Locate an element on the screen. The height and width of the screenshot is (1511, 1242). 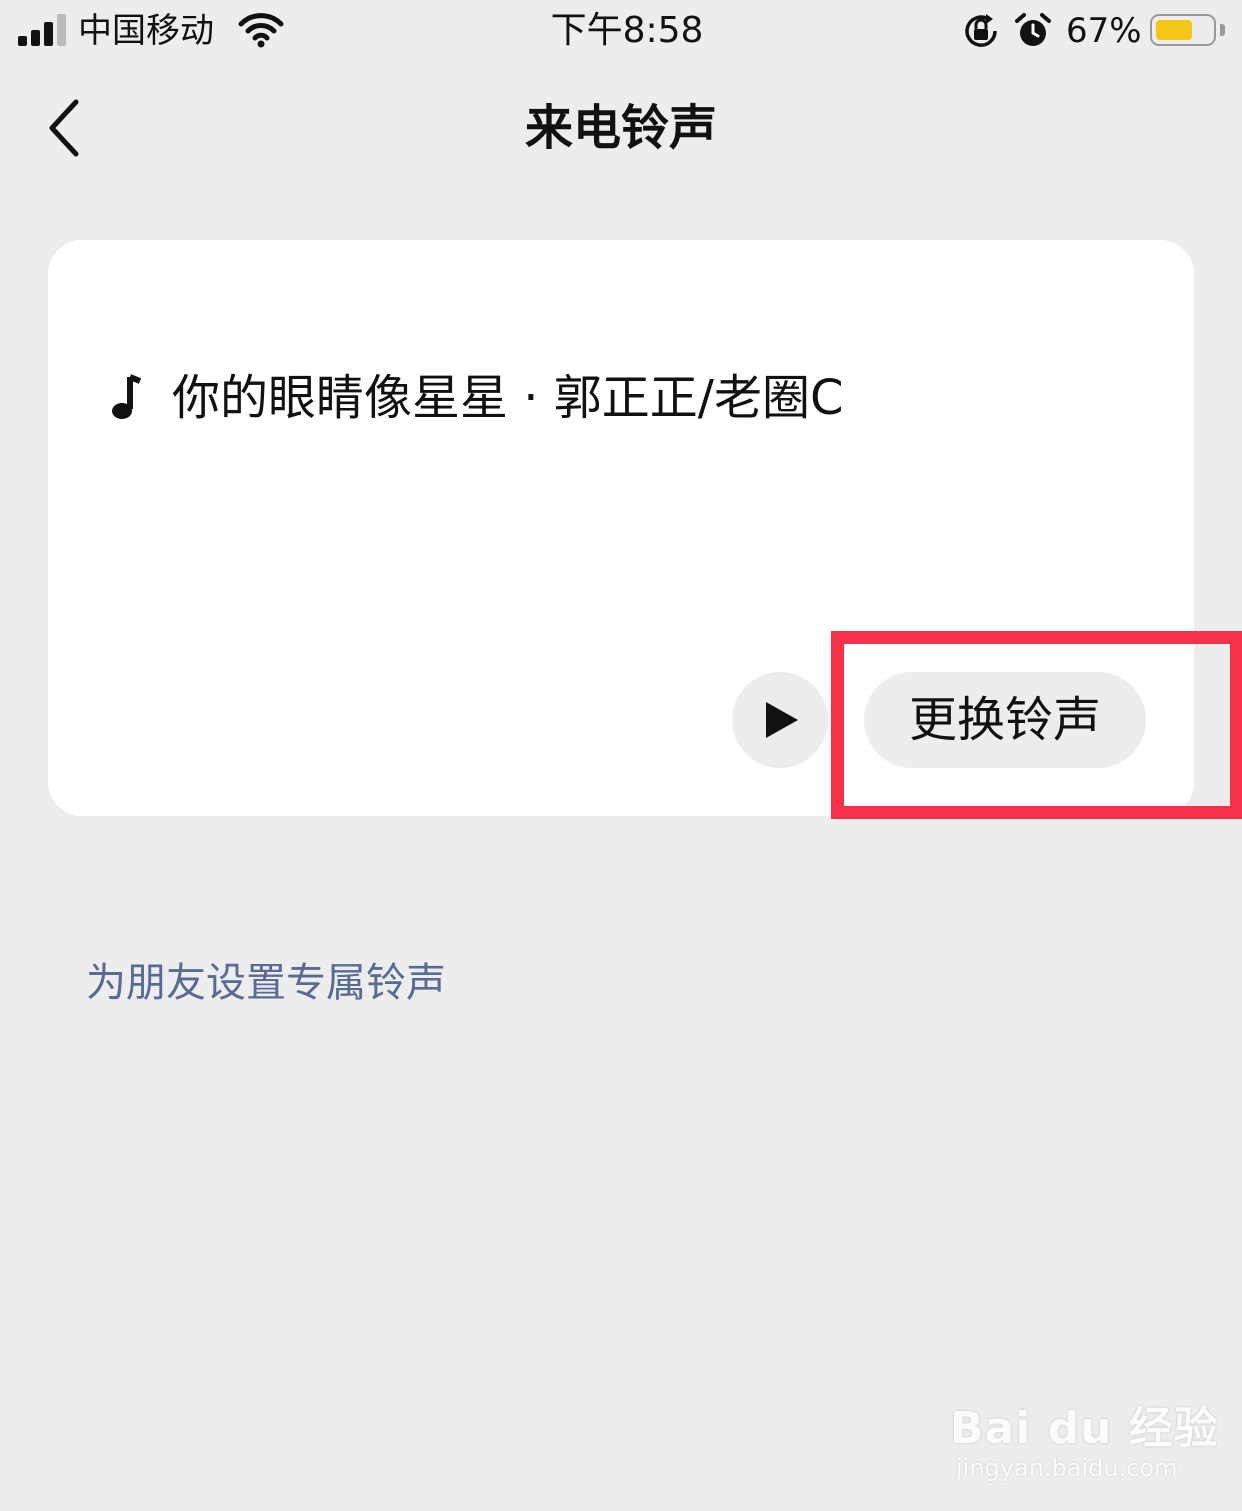
battery-icon is located at coordinates (1183, 30).